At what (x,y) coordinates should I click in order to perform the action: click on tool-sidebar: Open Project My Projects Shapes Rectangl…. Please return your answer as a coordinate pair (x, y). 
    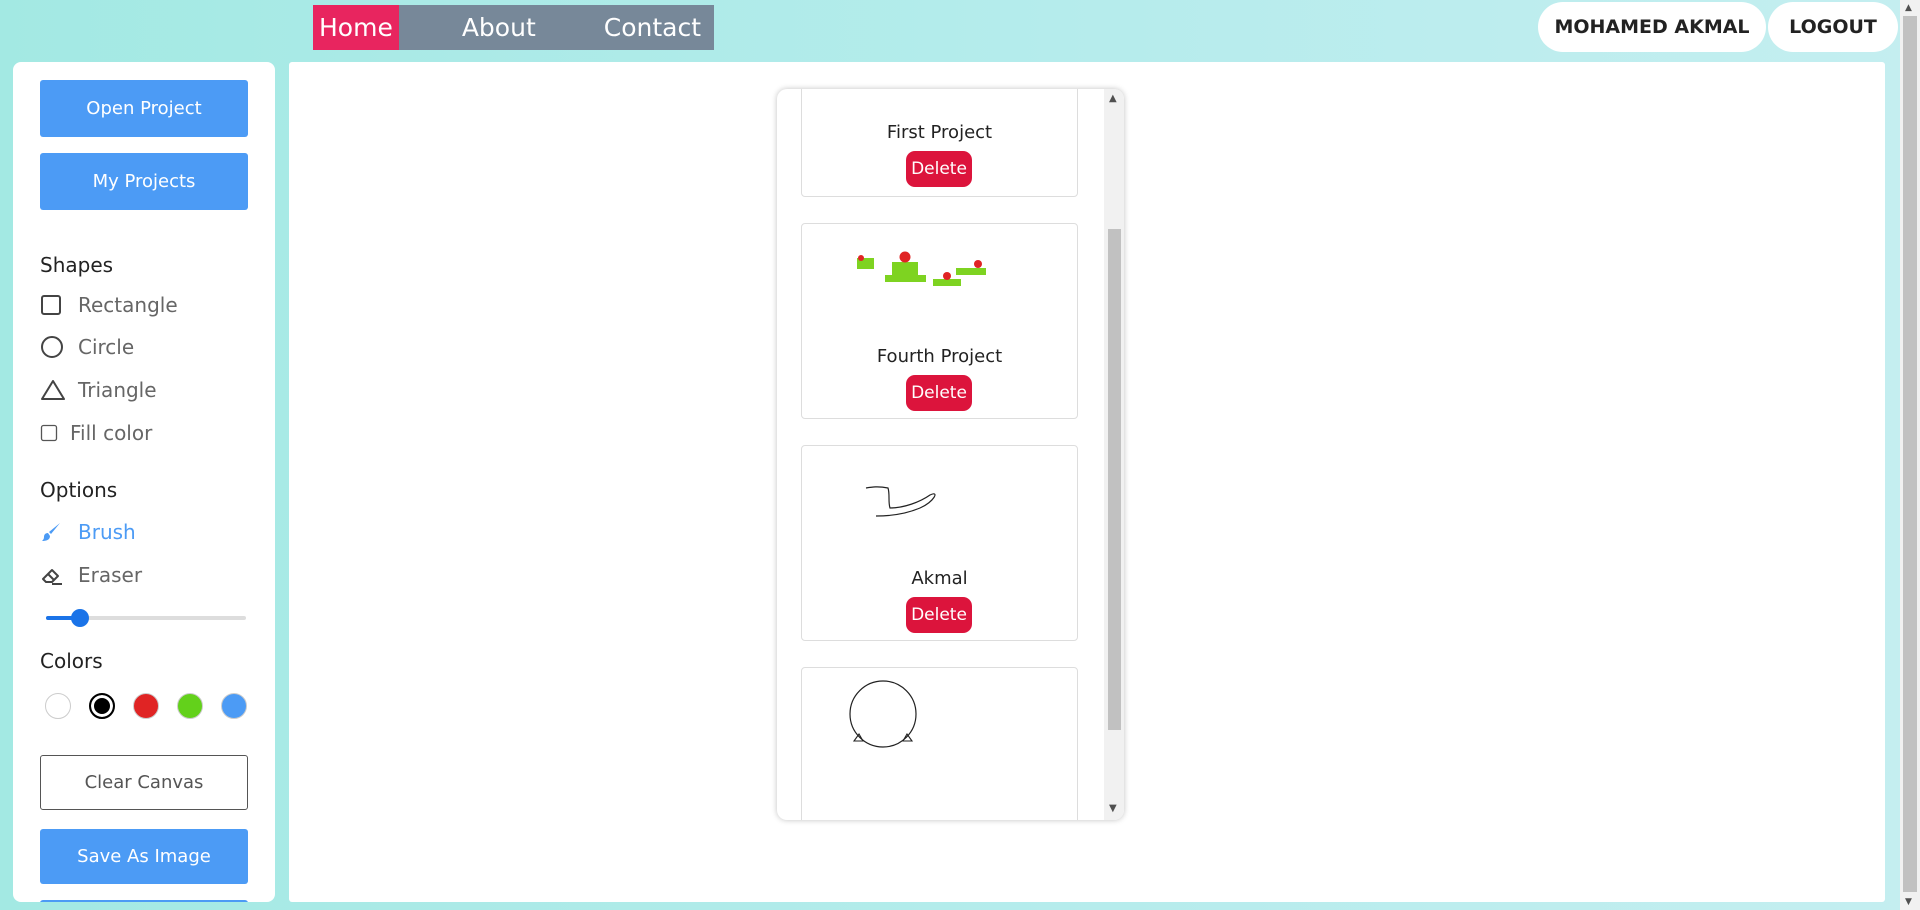
    Looking at the image, I should click on (144, 482).